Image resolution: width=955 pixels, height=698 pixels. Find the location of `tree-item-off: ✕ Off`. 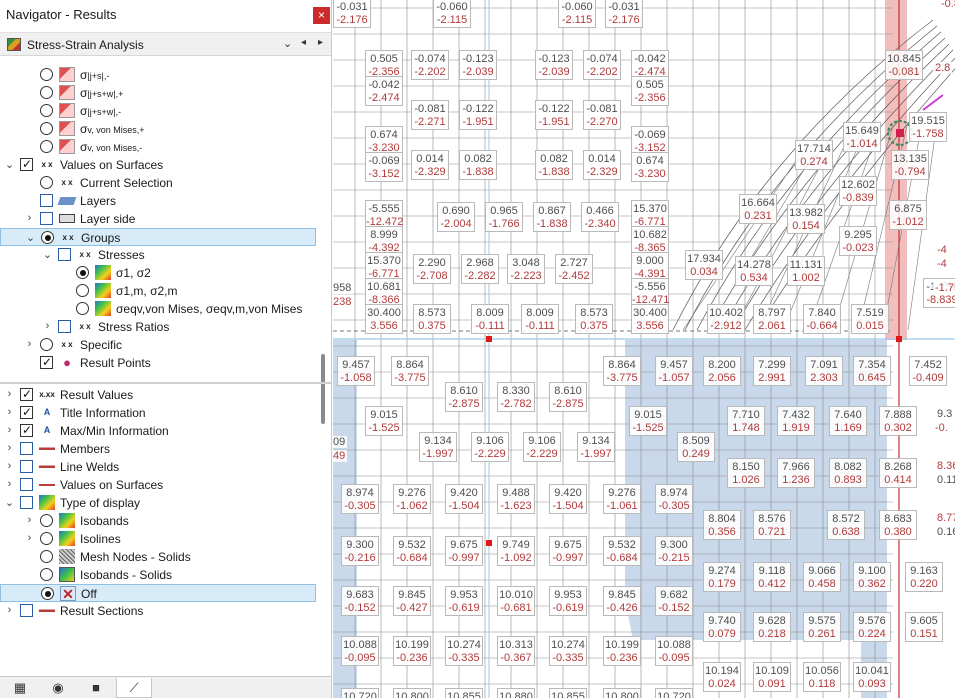

tree-item-off: ✕ Off is located at coordinates (158, 593).